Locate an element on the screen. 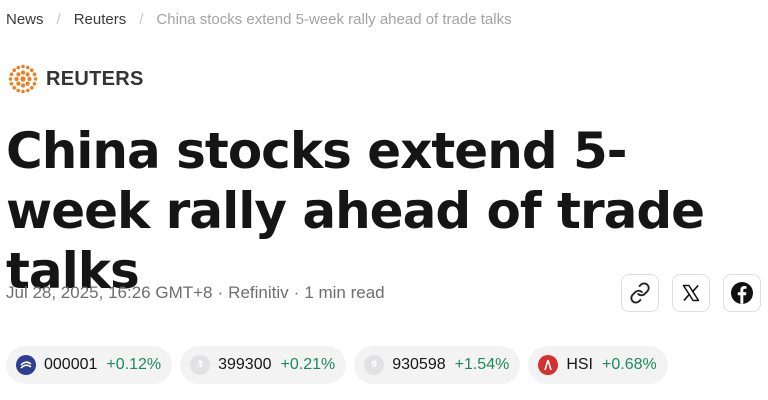 Image resolution: width=768 pixels, height=400 pixels. ticker-chip-hsi: HSI +0.68% is located at coordinates (598, 365).